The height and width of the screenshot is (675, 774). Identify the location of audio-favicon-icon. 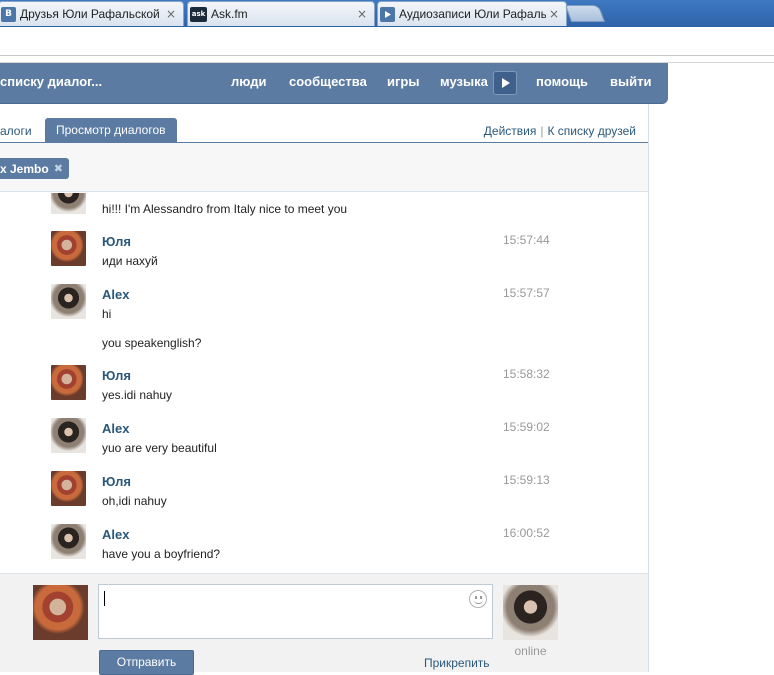
(387, 14).